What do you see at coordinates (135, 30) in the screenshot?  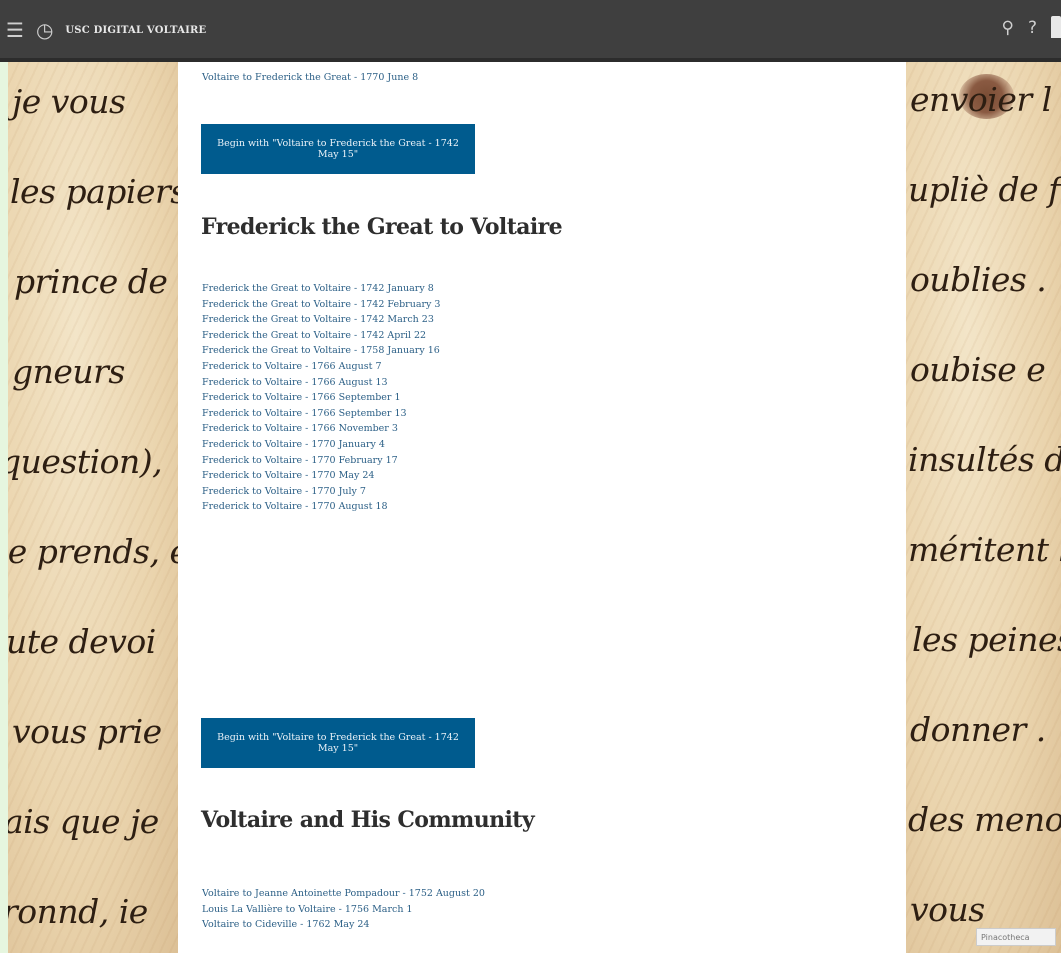 I see `site-title: USC DIGITAL VOLTAIRE` at bounding box center [135, 30].